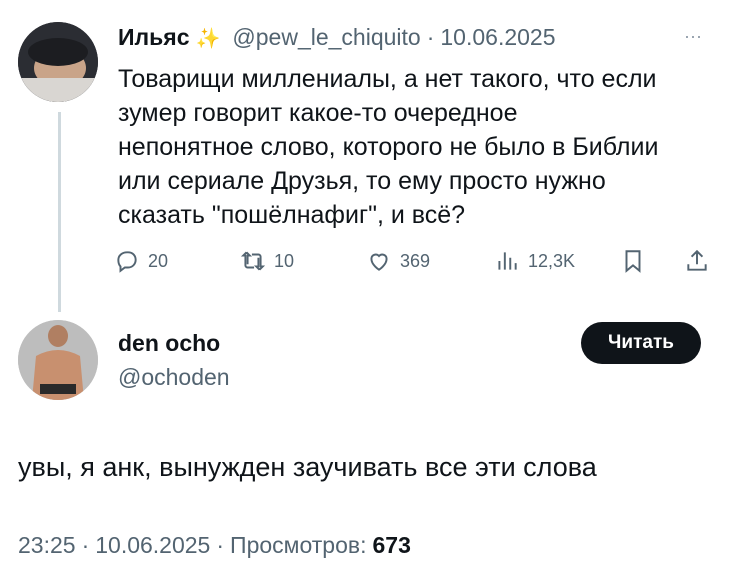 This screenshot has height=574, width=730. Describe the element at coordinates (284, 260) in the screenshot. I see `retweet-count: 10` at that location.